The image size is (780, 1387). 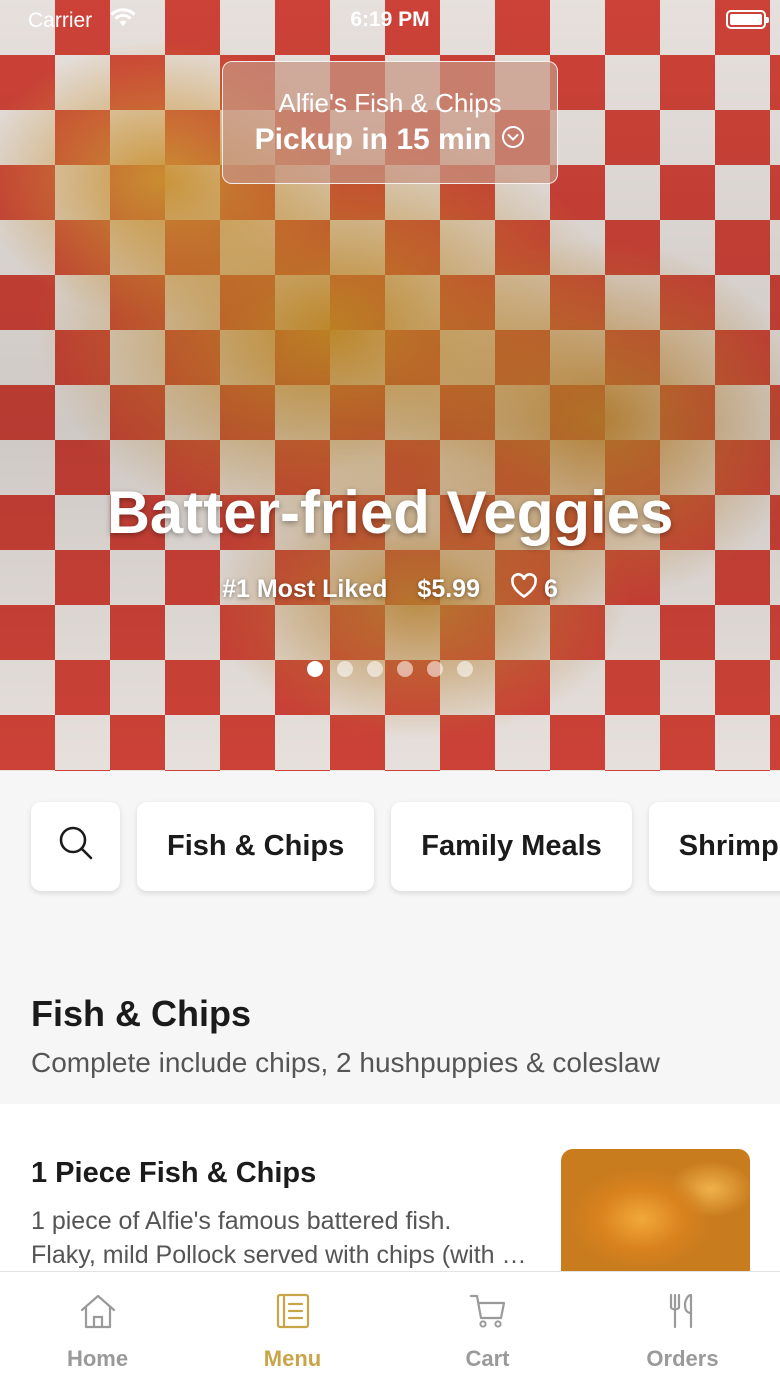 I want to click on tab-menu: Menu, so click(x=292, y=1329).